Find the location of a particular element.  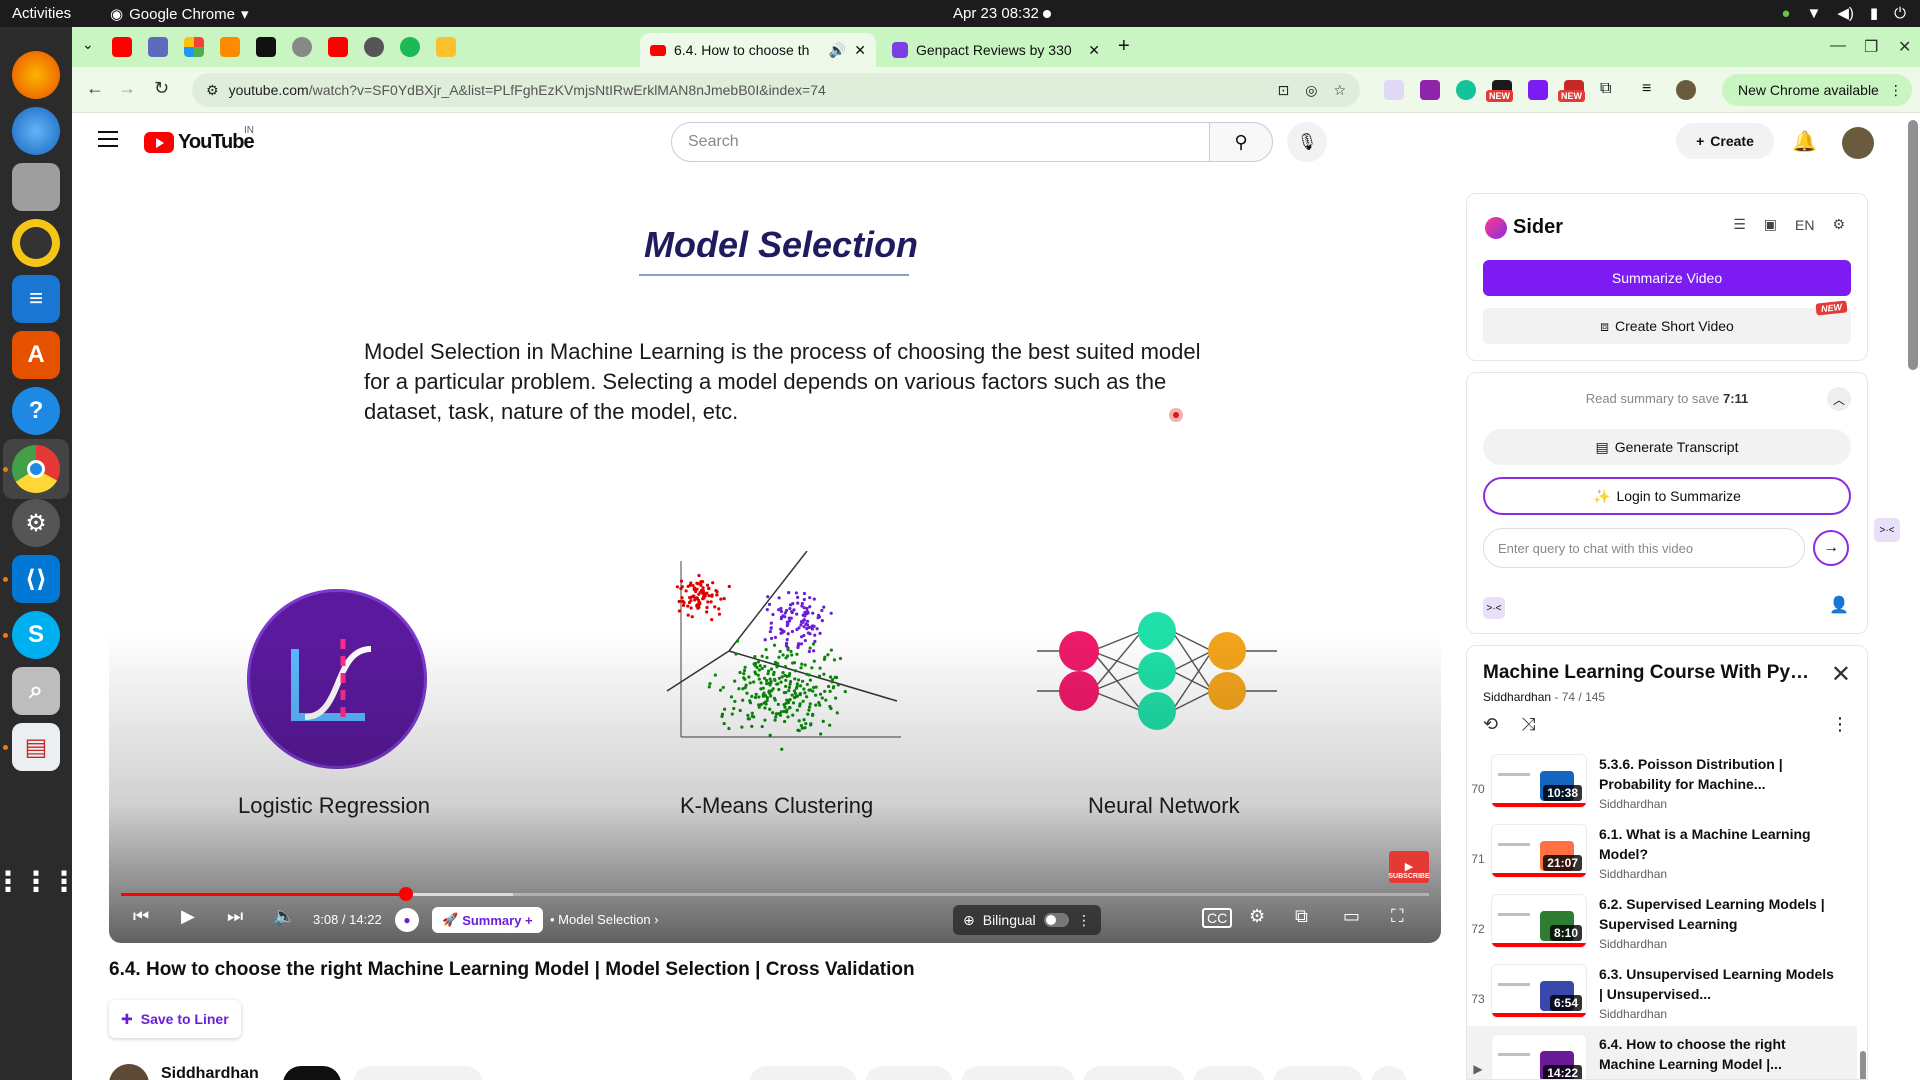

send-arrow-icon: → is located at coordinates (1831, 548).